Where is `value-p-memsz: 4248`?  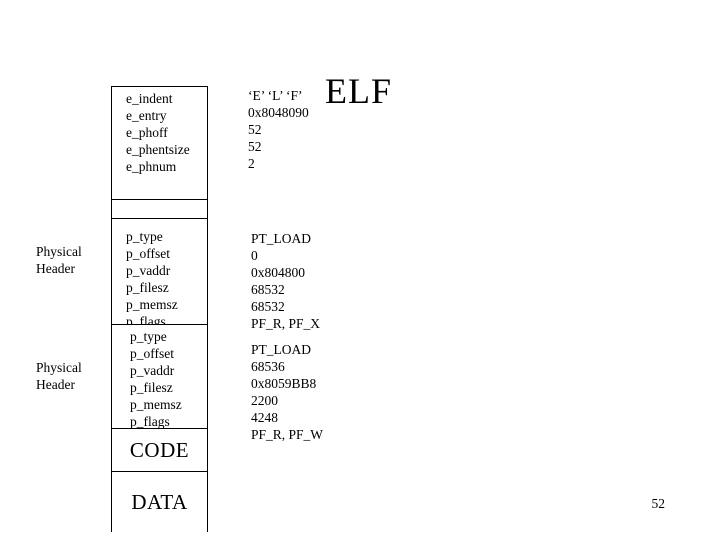 value-p-memsz: 4248 is located at coordinates (264, 417).